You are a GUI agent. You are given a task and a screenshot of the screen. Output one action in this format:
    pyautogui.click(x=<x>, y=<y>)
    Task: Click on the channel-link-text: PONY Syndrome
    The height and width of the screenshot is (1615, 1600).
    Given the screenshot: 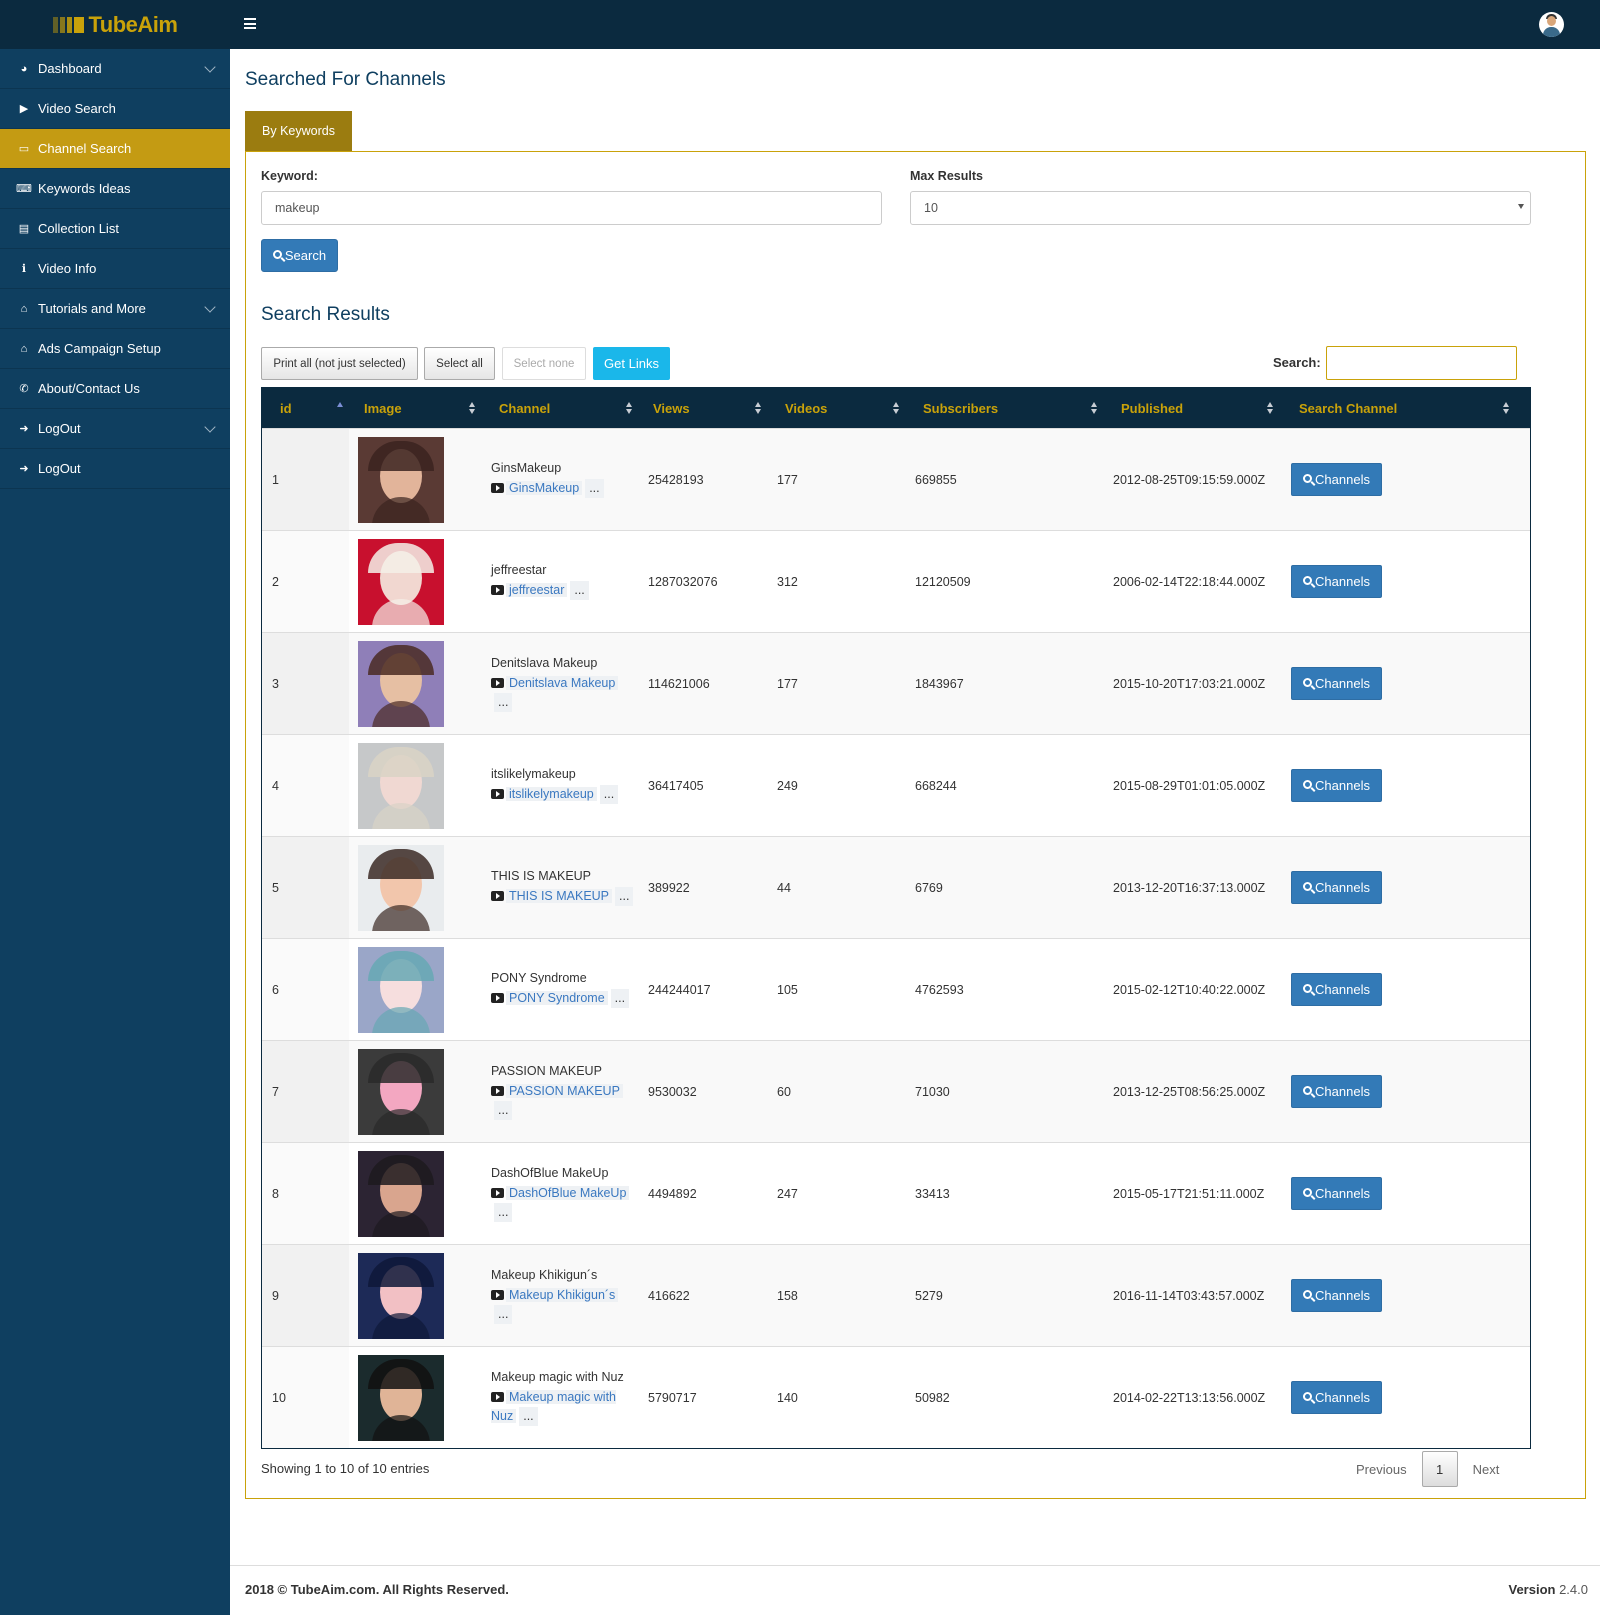 What is the action you would take?
    pyautogui.click(x=557, y=998)
    